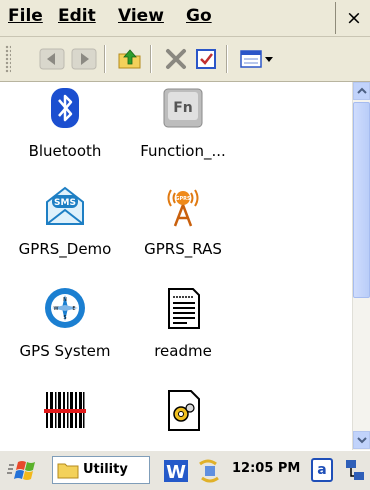  Describe the element at coordinates (361, 200) in the screenshot. I see `scroll-thumb` at that location.